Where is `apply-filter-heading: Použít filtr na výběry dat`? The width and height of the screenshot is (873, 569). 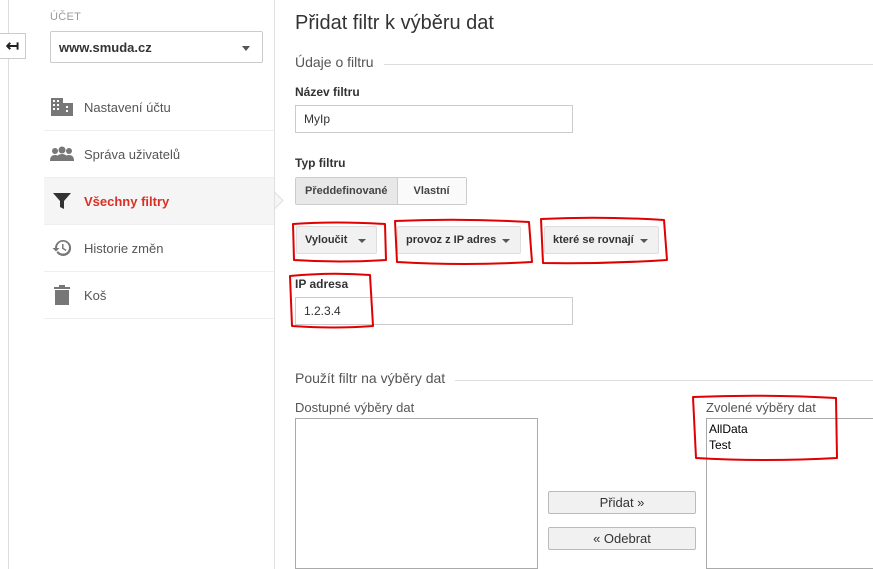 apply-filter-heading: Použít filtr na výběry dat is located at coordinates (375, 378).